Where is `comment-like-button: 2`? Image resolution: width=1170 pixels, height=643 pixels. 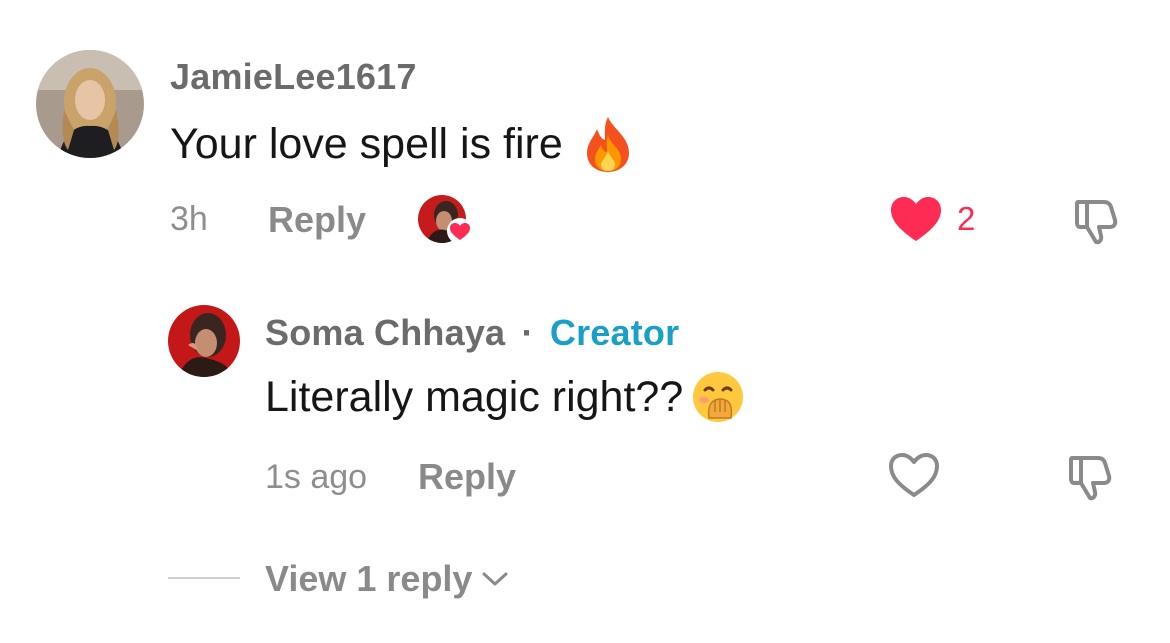
comment-like-button: 2 is located at coordinates (932, 219).